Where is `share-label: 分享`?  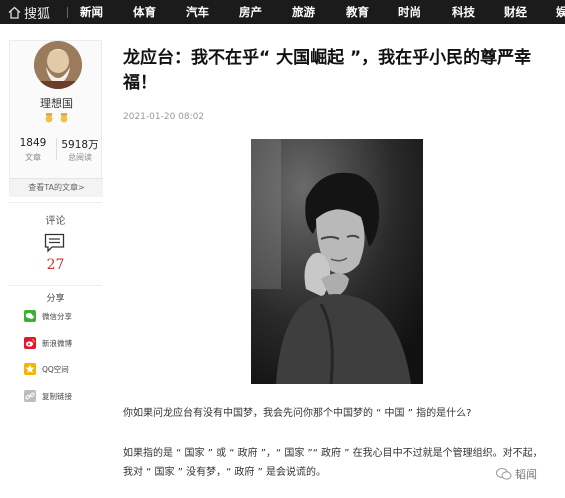 share-label: 分享 is located at coordinates (55, 299).